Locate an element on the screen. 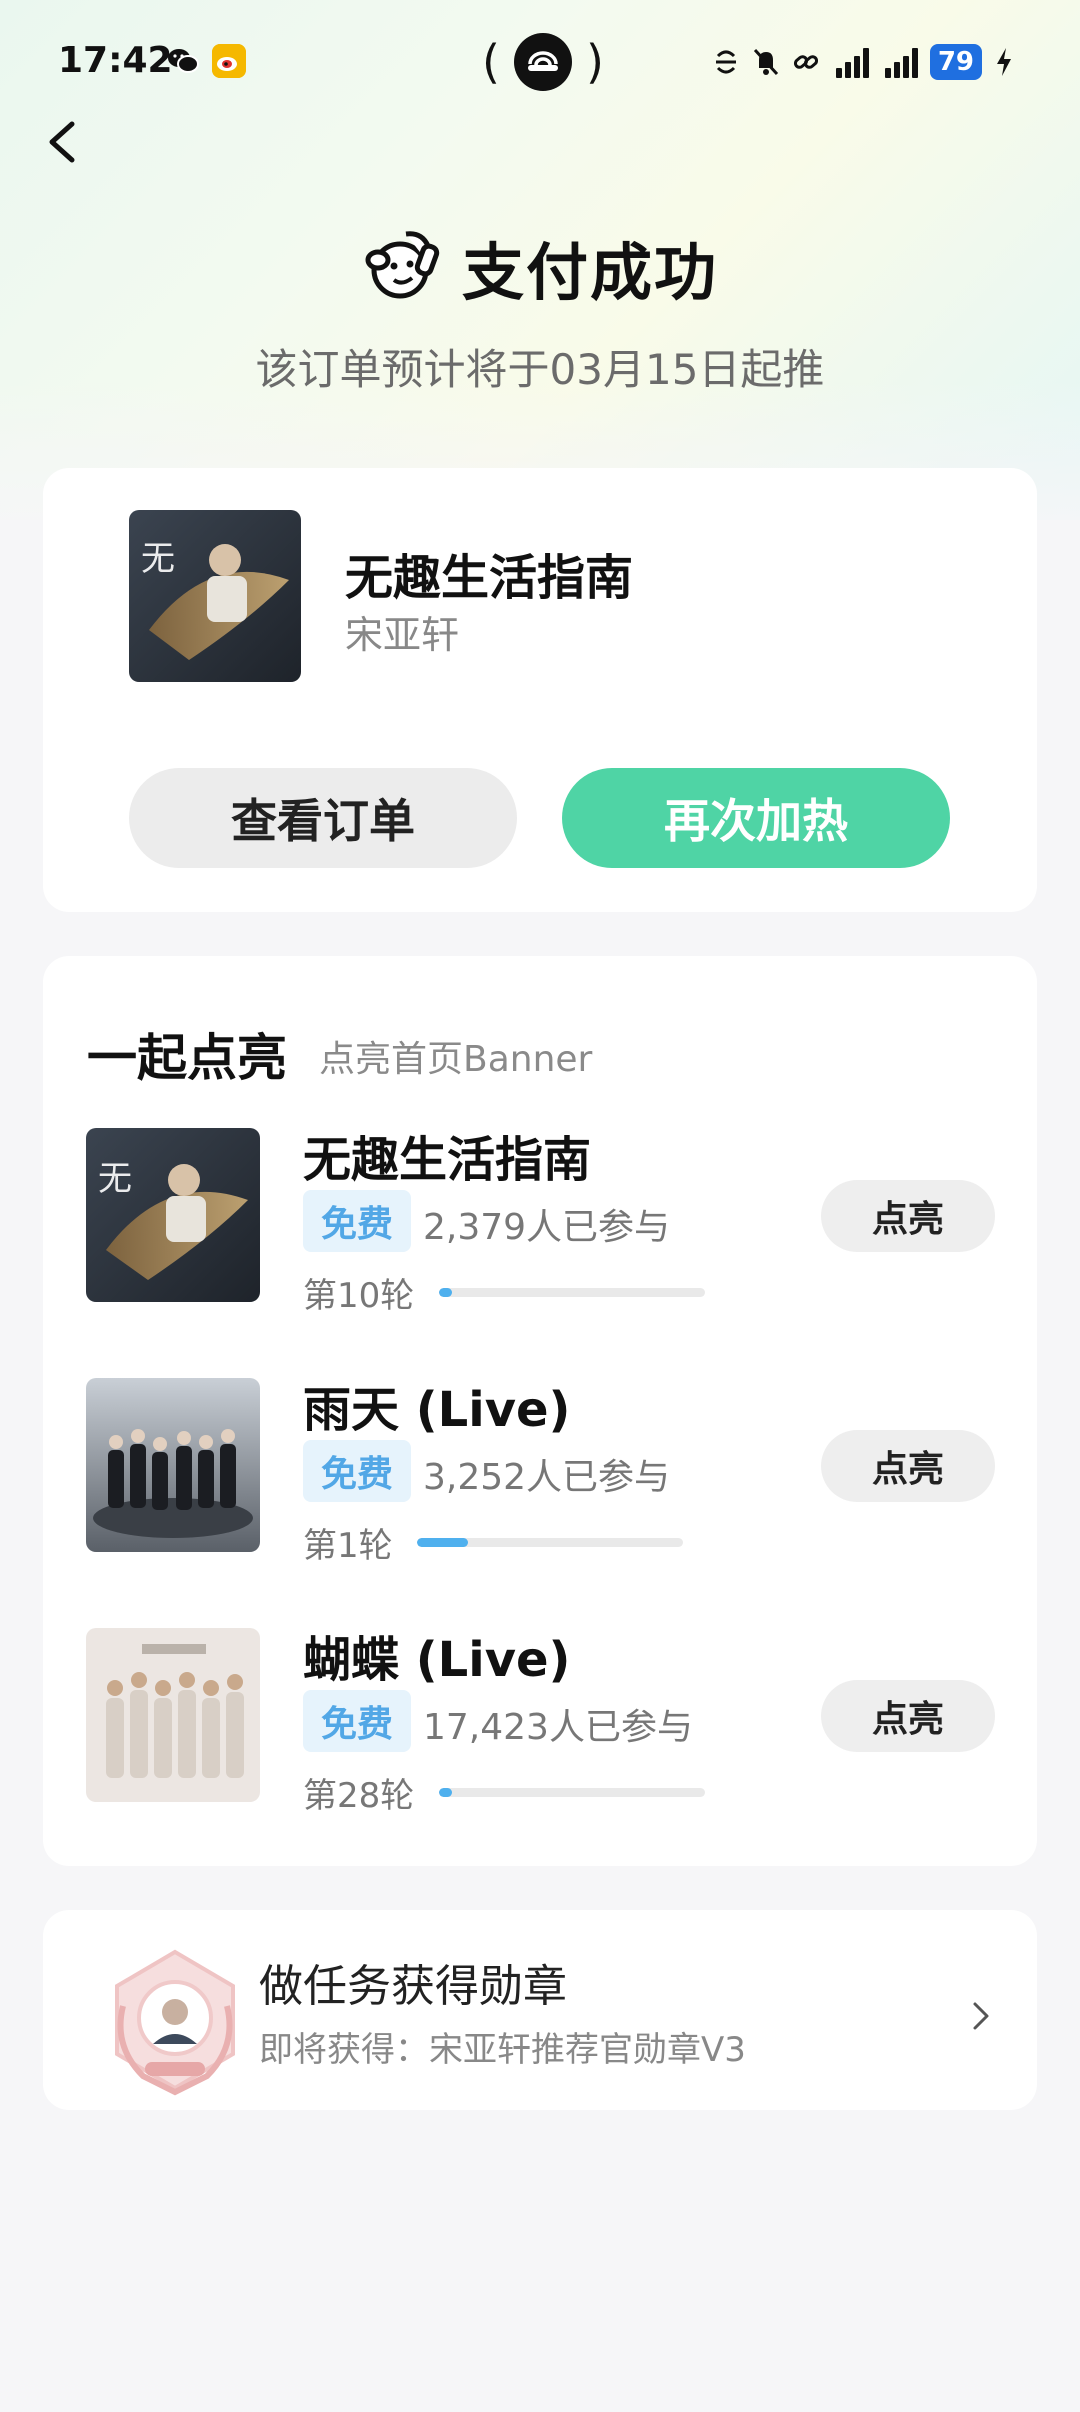  mute-icon is located at coordinates (765, 62).